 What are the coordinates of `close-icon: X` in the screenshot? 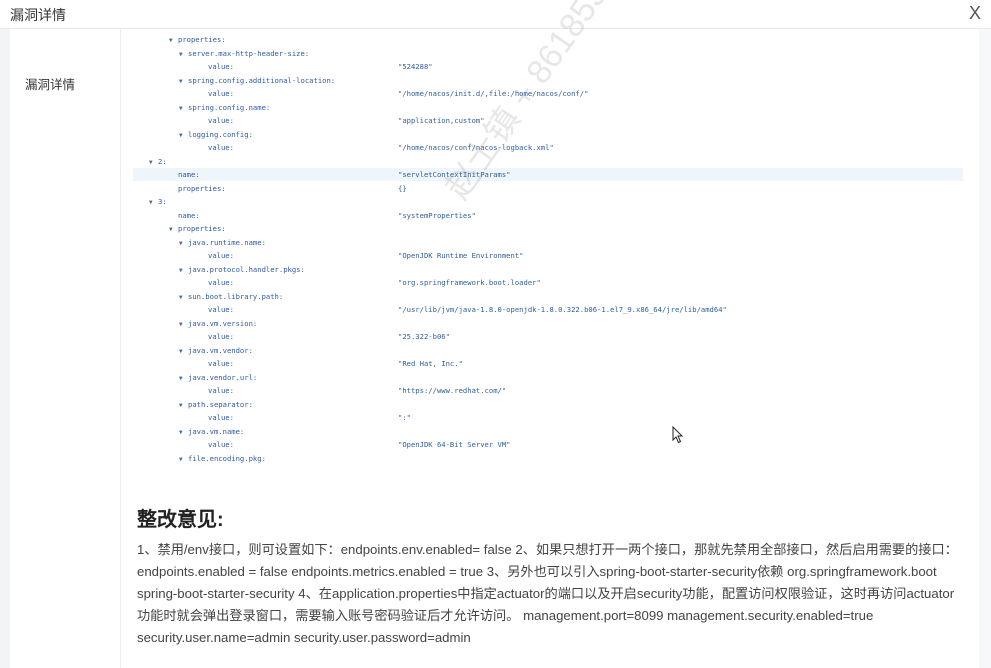 It's located at (975, 13).